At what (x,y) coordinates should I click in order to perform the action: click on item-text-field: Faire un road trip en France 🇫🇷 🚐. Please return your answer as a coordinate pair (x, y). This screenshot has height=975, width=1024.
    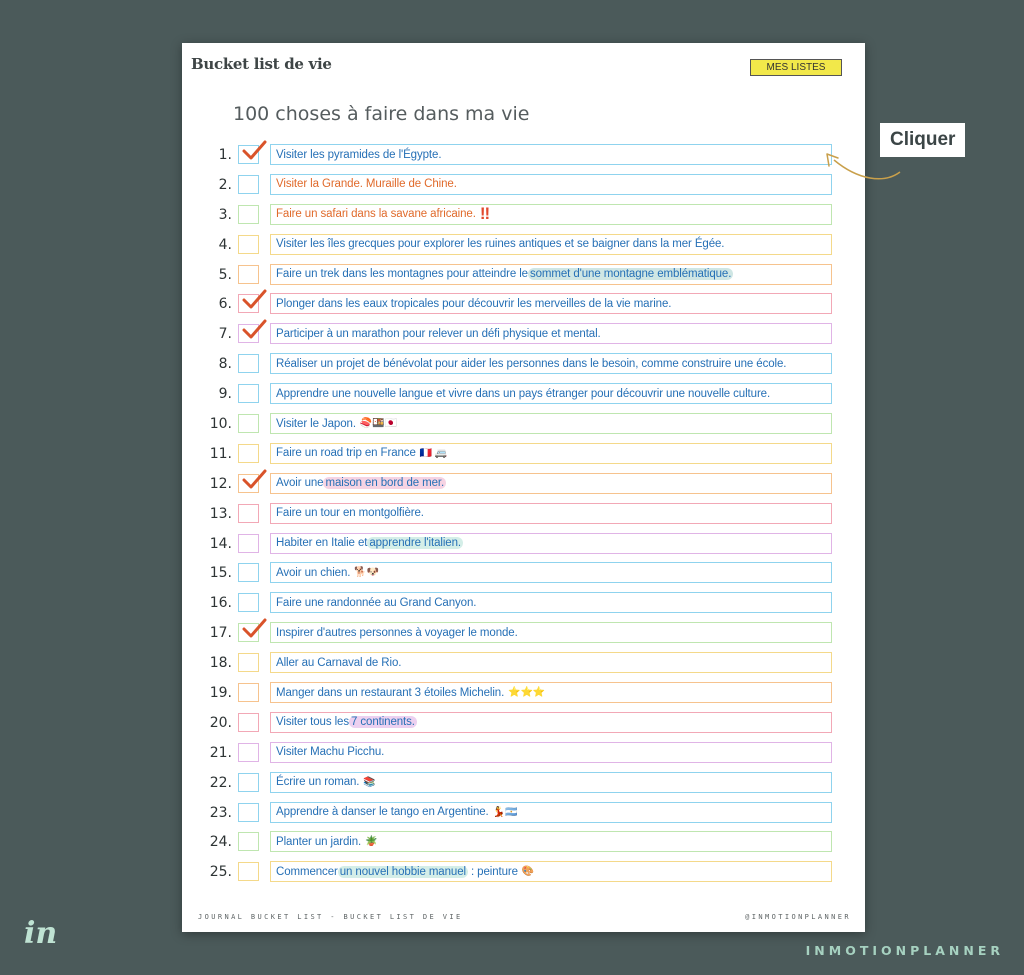
    Looking at the image, I should click on (551, 453).